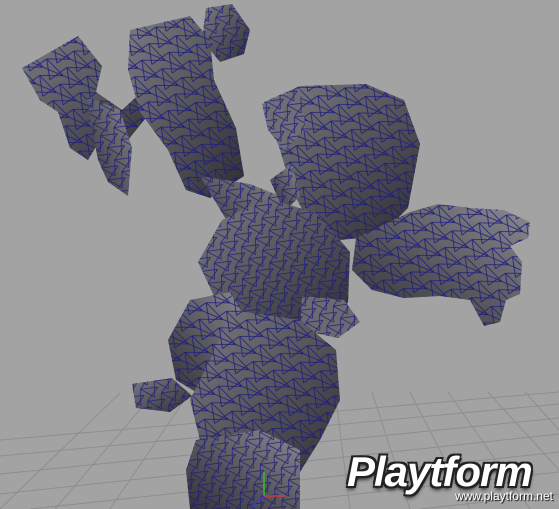  What do you see at coordinates (440, 471) in the screenshot?
I see `watermark-logo: Playtform` at bounding box center [440, 471].